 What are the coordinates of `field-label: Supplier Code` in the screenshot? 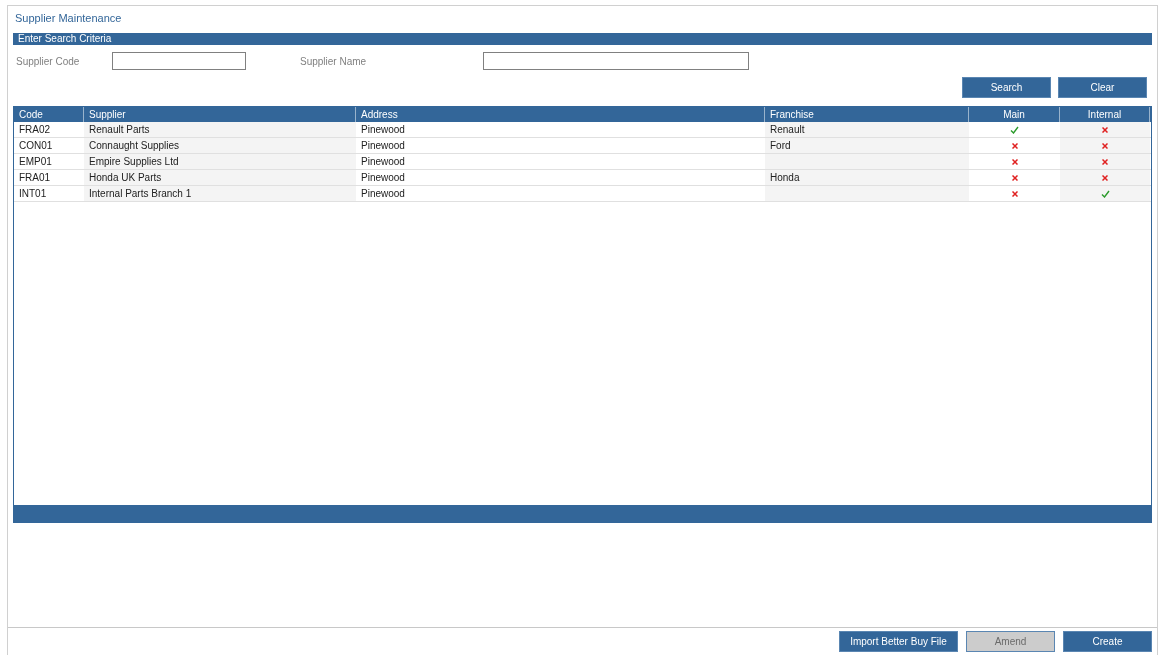 It's located at (48, 61).